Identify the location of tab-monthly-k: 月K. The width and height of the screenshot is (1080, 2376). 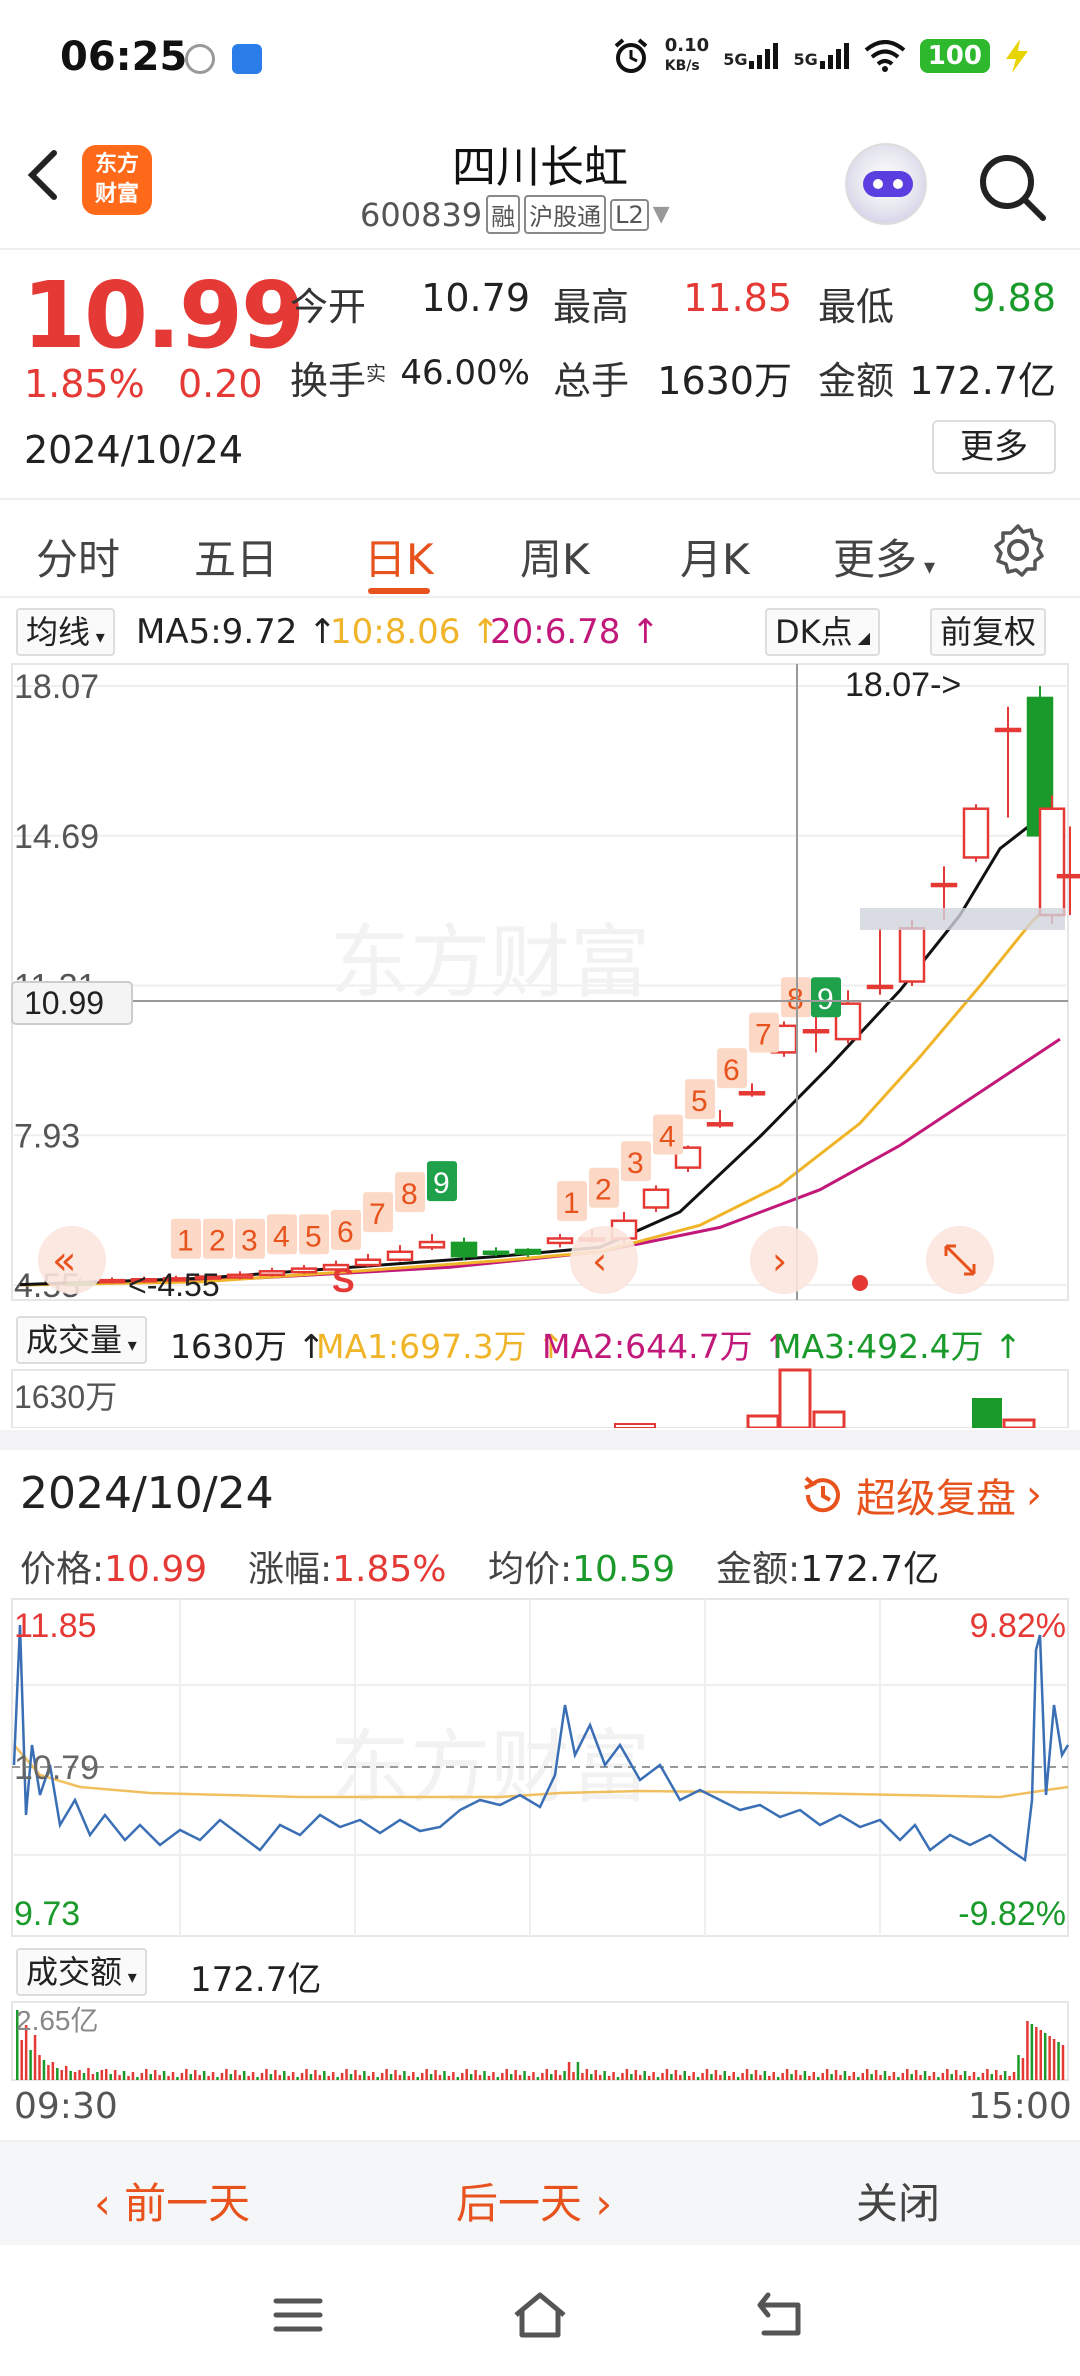
(715, 556).